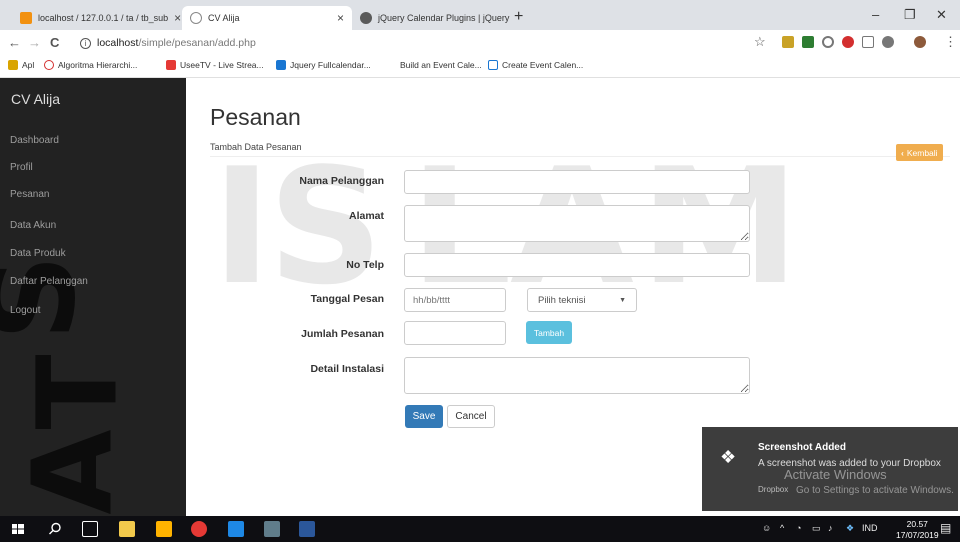 Image resolution: width=960 pixels, height=542 pixels. Describe the element at coordinates (910, 15) in the screenshot. I see `maximize-button: ❐` at that location.